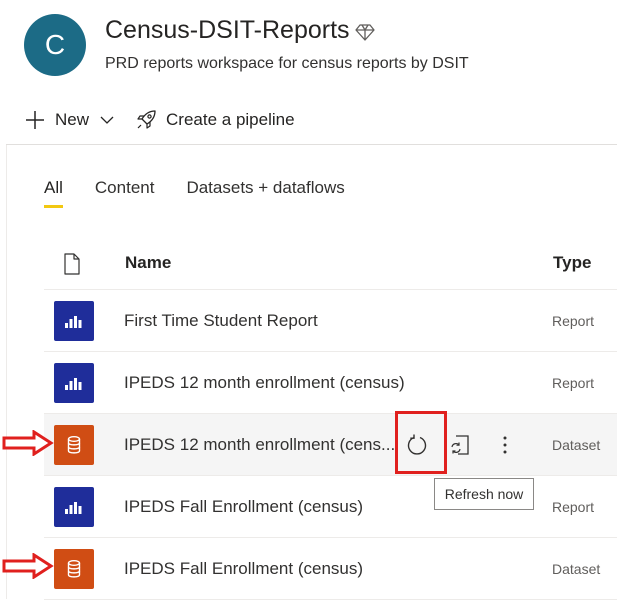  Describe the element at coordinates (107, 120) in the screenshot. I see `chevron-down-icon` at that location.